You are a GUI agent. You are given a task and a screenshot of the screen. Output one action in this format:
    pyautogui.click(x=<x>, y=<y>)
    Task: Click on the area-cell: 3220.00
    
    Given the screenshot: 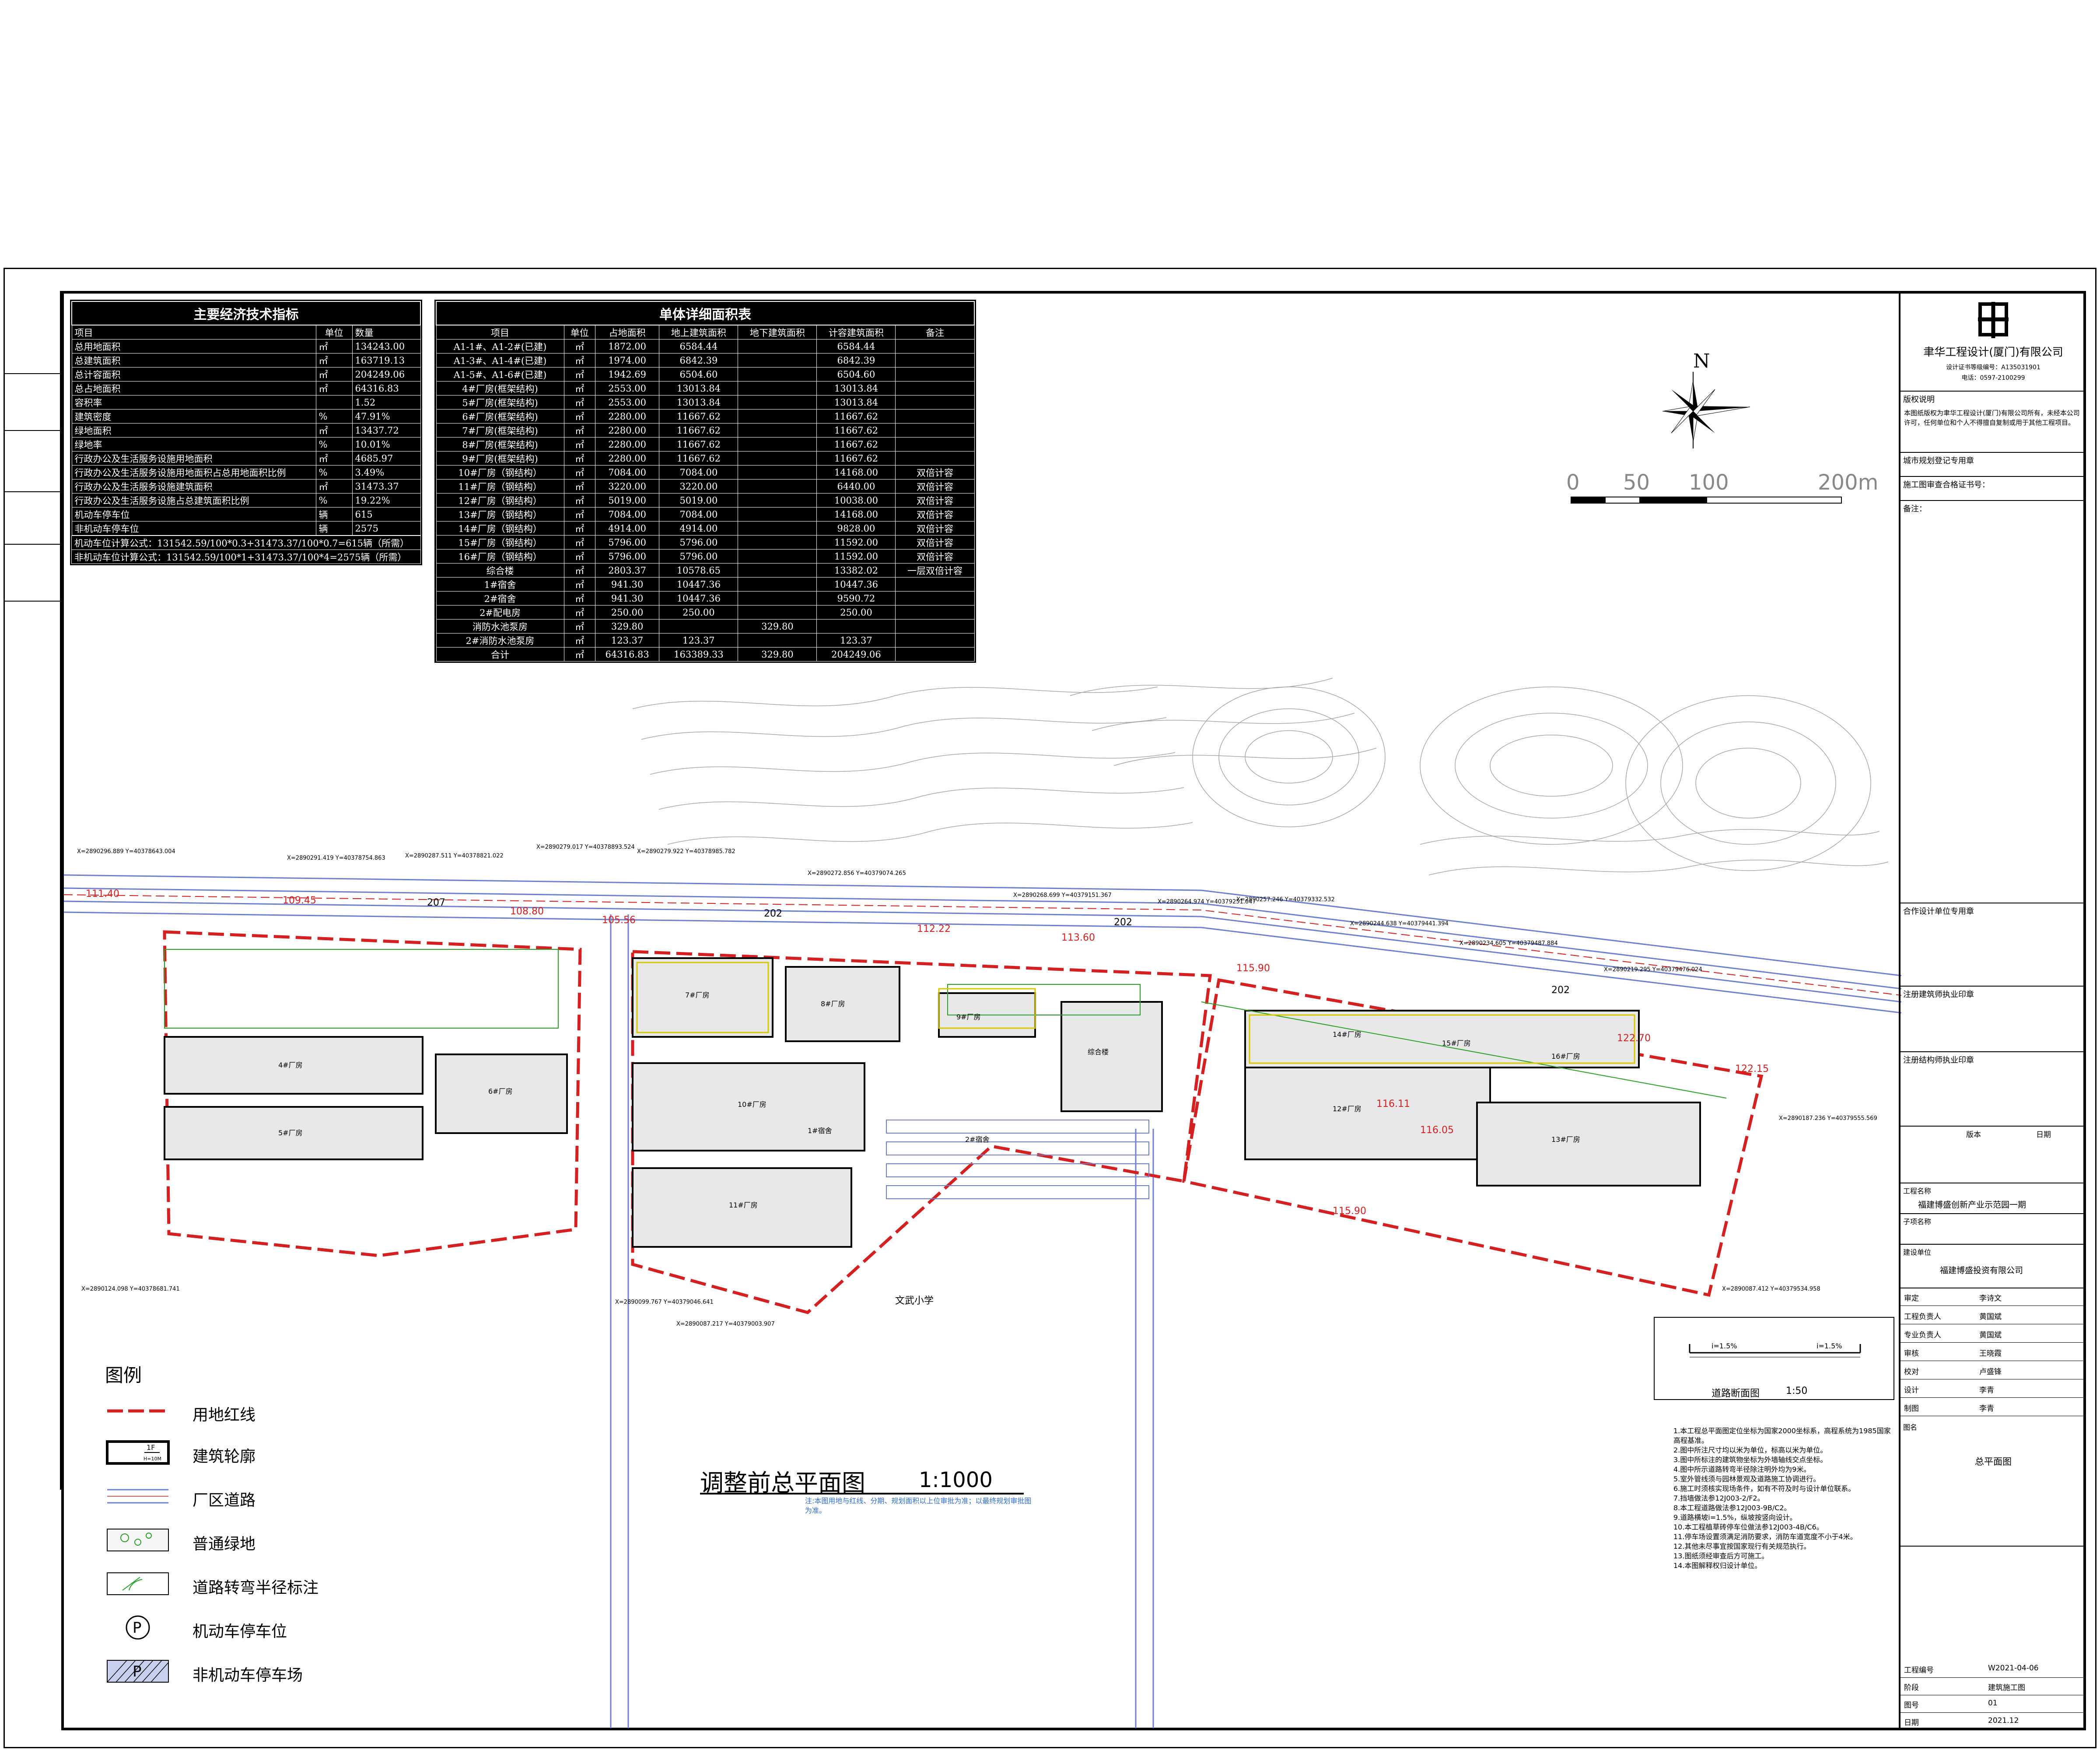 What is the action you would take?
    pyautogui.click(x=698, y=486)
    